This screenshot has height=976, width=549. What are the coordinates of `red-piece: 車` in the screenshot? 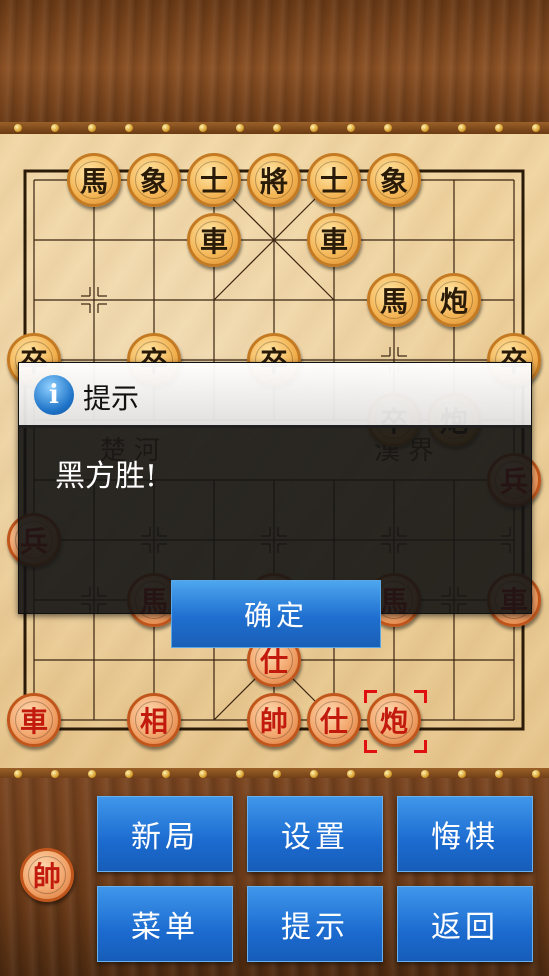 It's located at (34, 720).